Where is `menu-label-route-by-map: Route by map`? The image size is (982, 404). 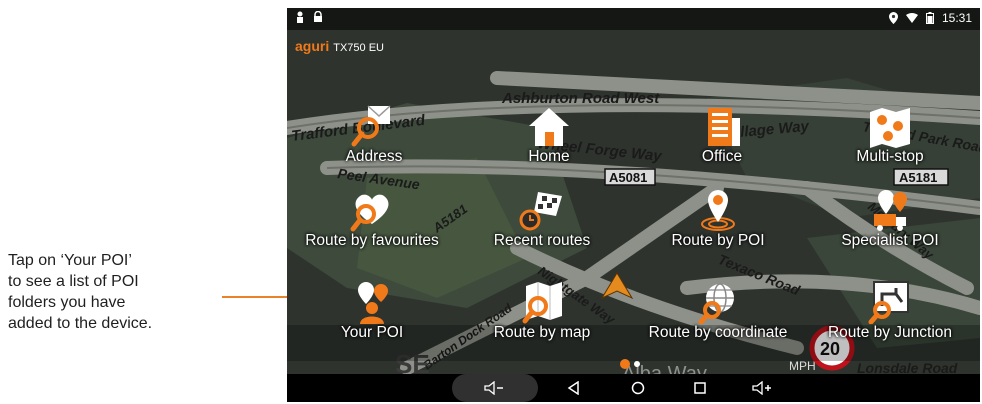
menu-label-route-by-map: Route by map is located at coordinates (542, 332).